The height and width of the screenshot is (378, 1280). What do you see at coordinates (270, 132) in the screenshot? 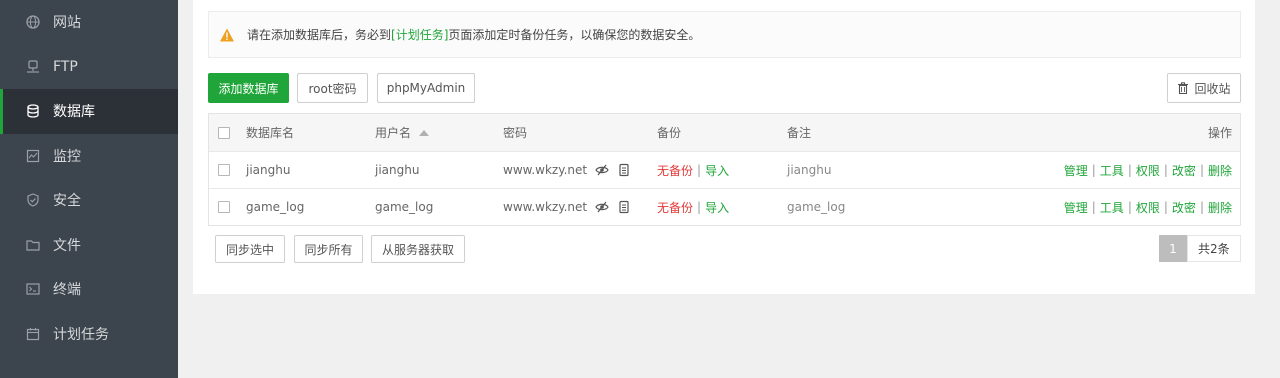
I see `header-db-name: 数据库名` at bounding box center [270, 132].